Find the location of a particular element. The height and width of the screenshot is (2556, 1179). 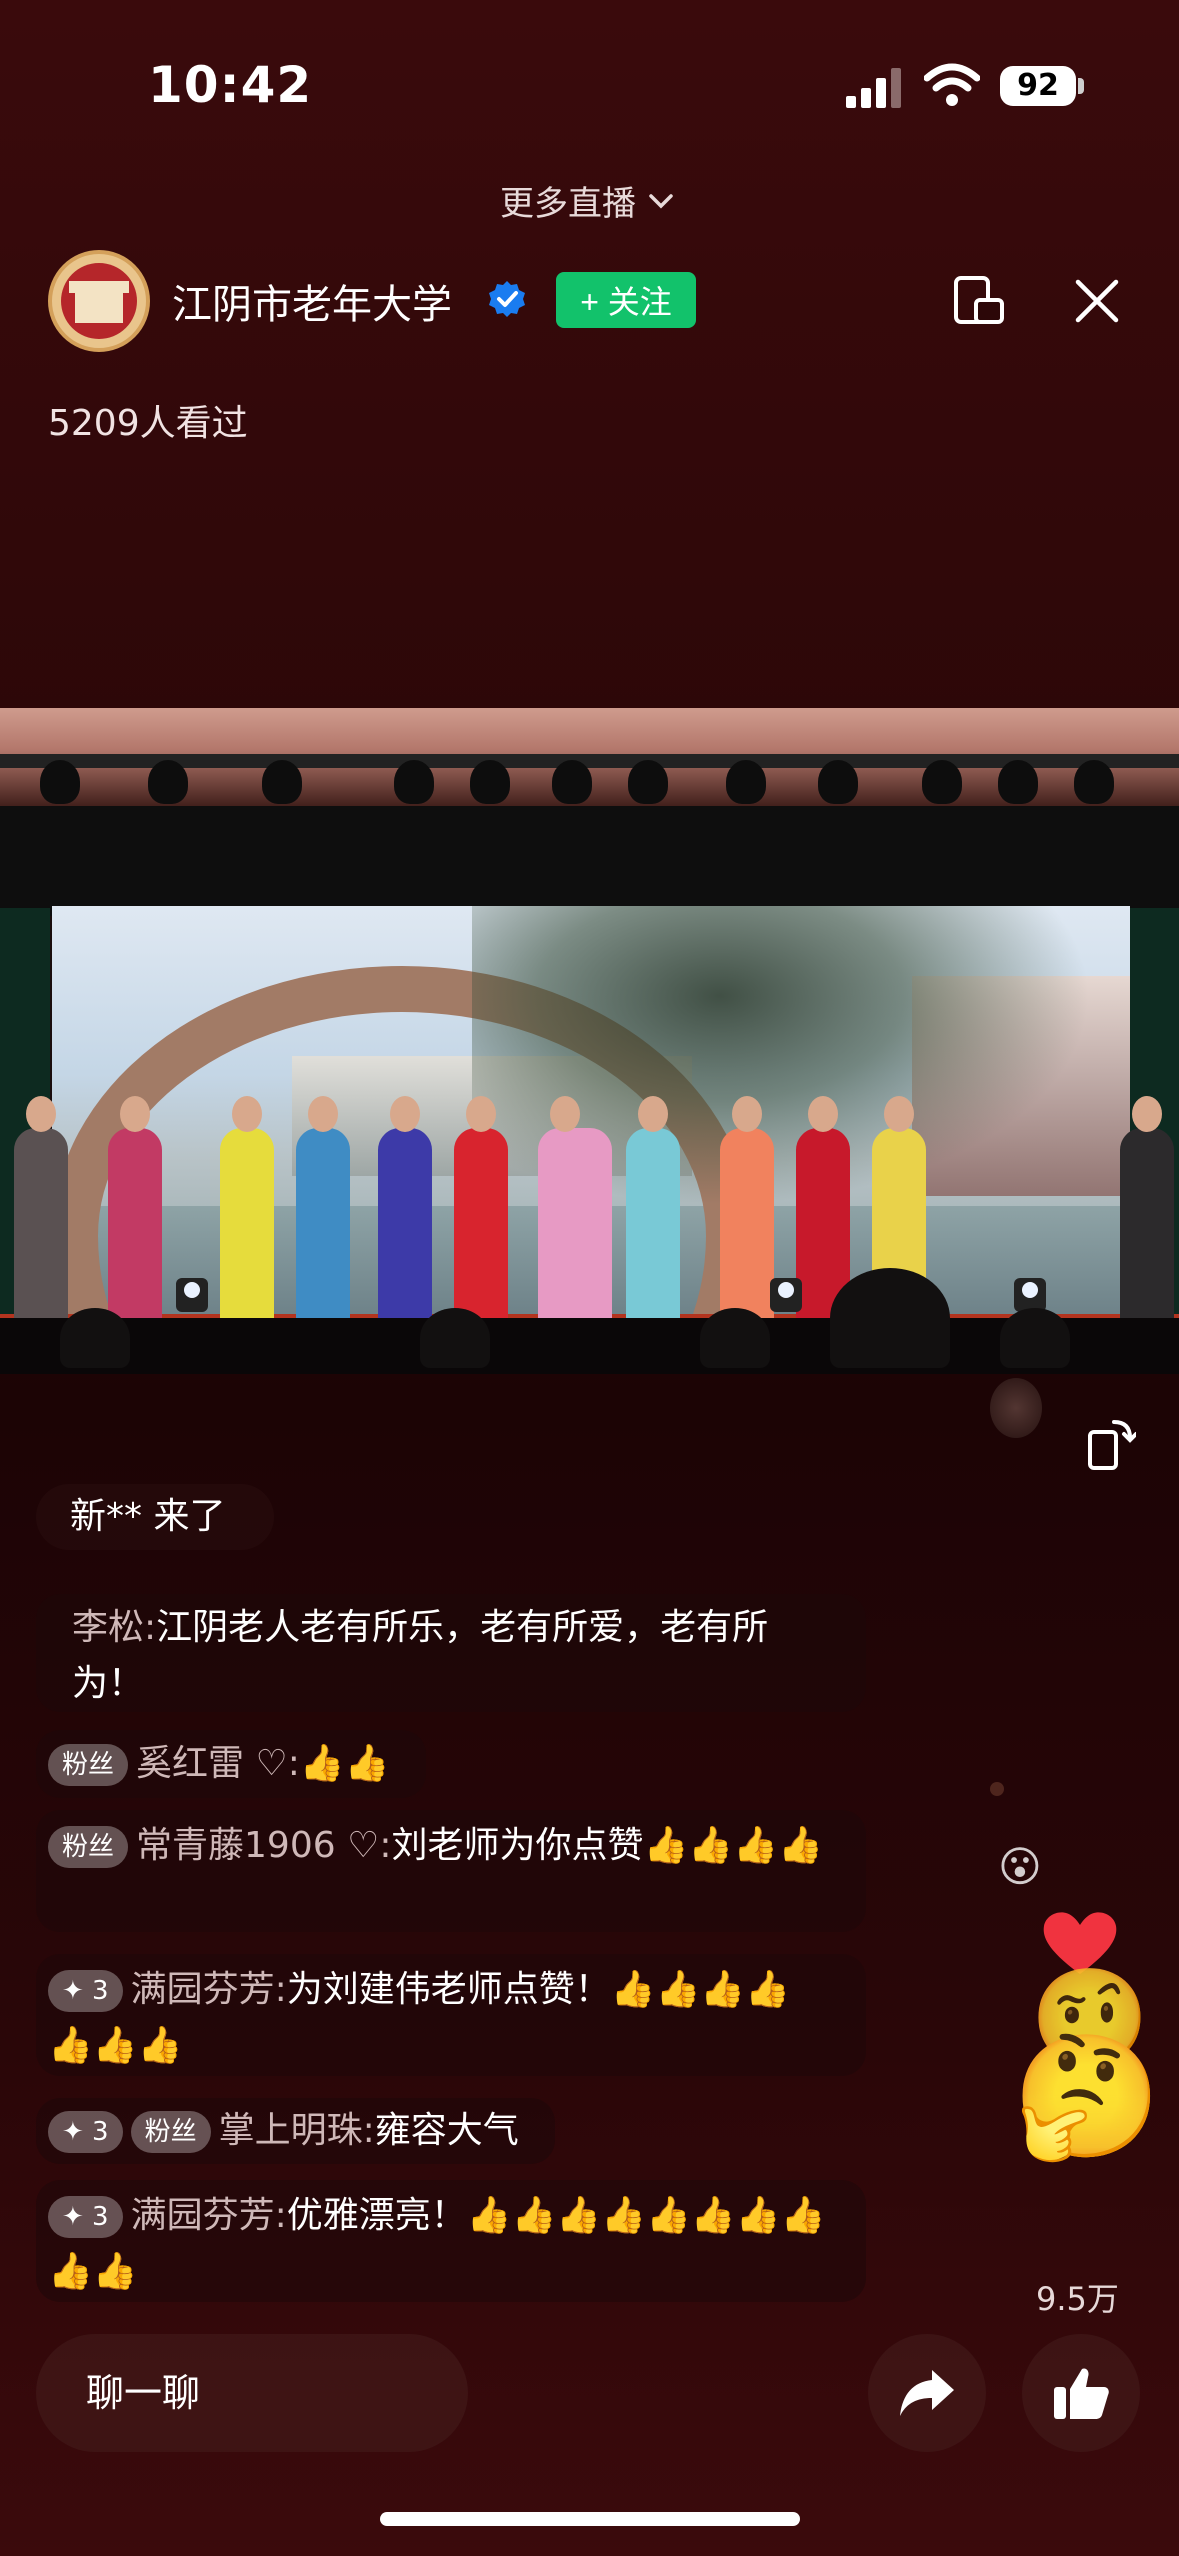

like-button is located at coordinates (1081, 2393).